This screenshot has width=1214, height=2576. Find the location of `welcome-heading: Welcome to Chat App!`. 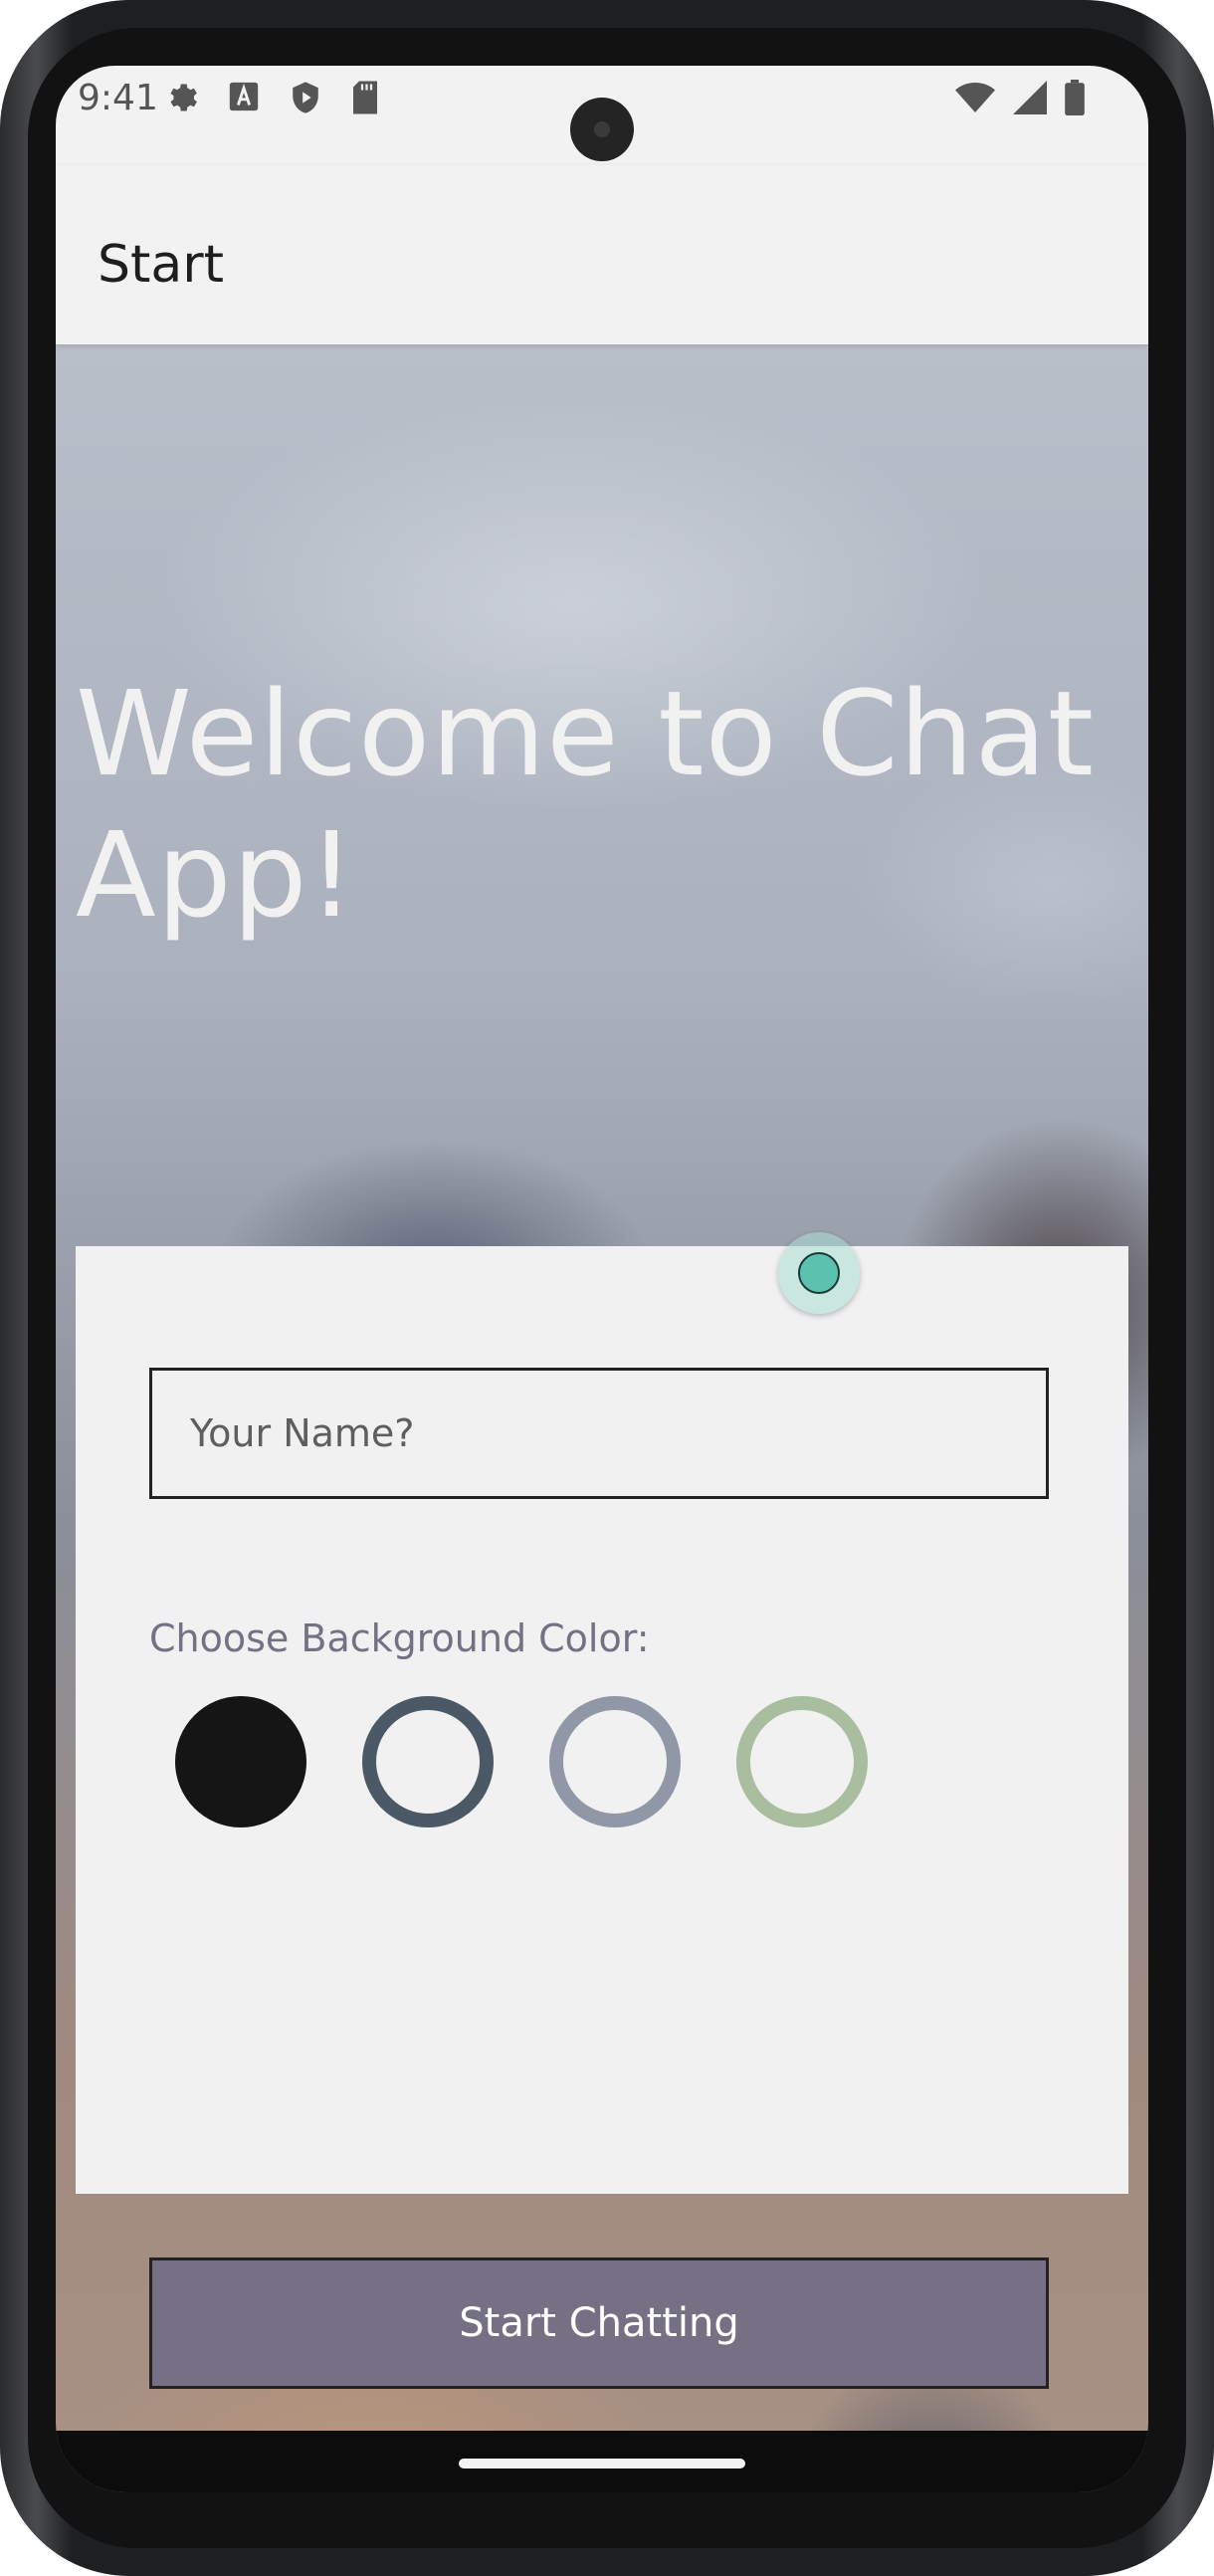

welcome-heading: Welcome to Chat App! is located at coordinates (585, 804).